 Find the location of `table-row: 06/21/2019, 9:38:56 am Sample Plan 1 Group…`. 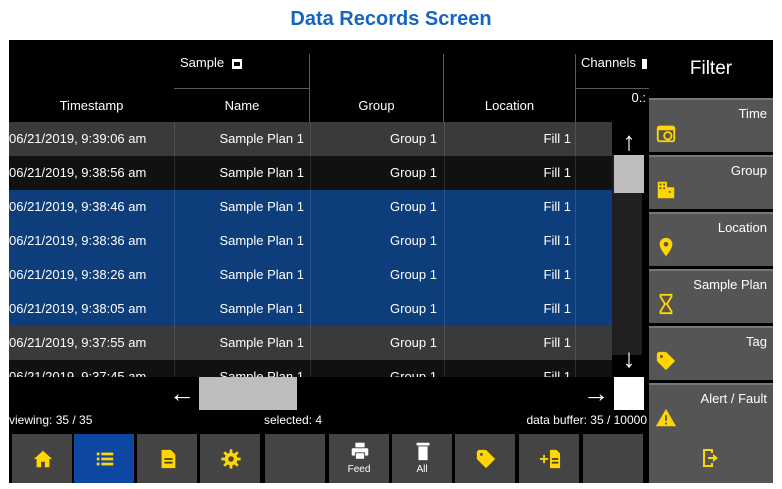

table-row: 06/21/2019, 9:38:56 am Sample Plan 1 Group… is located at coordinates (310, 173).